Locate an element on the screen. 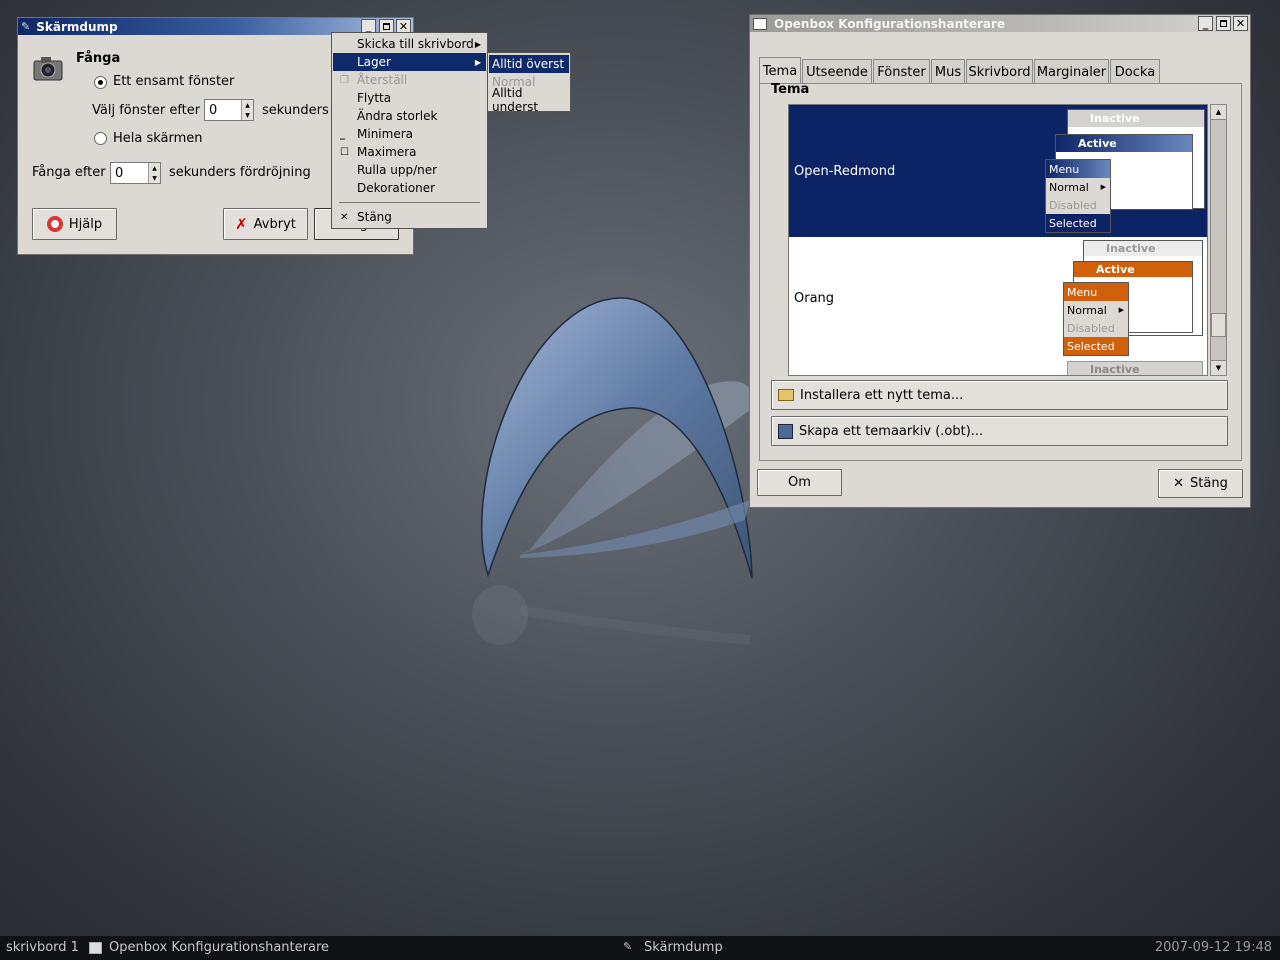  clock: 2007-09-12 19:48 is located at coordinates (1213, 947).